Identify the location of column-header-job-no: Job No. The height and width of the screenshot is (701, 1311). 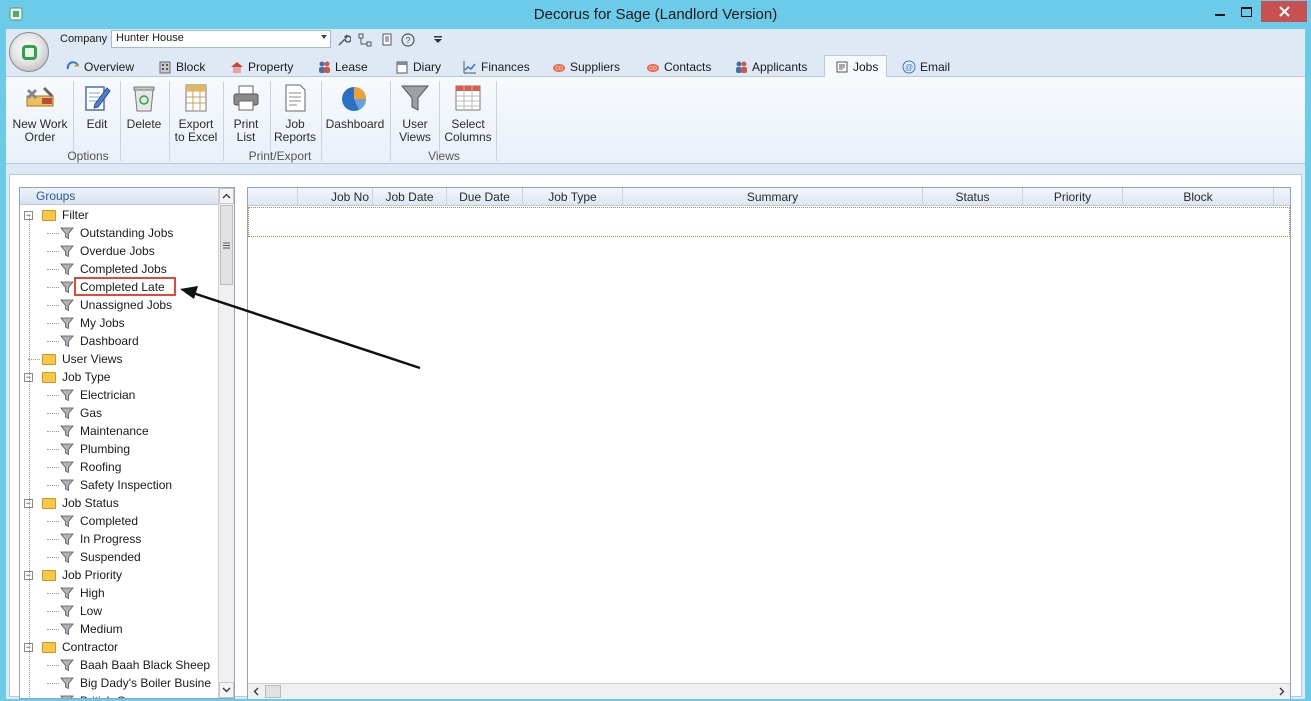
(335, 197).